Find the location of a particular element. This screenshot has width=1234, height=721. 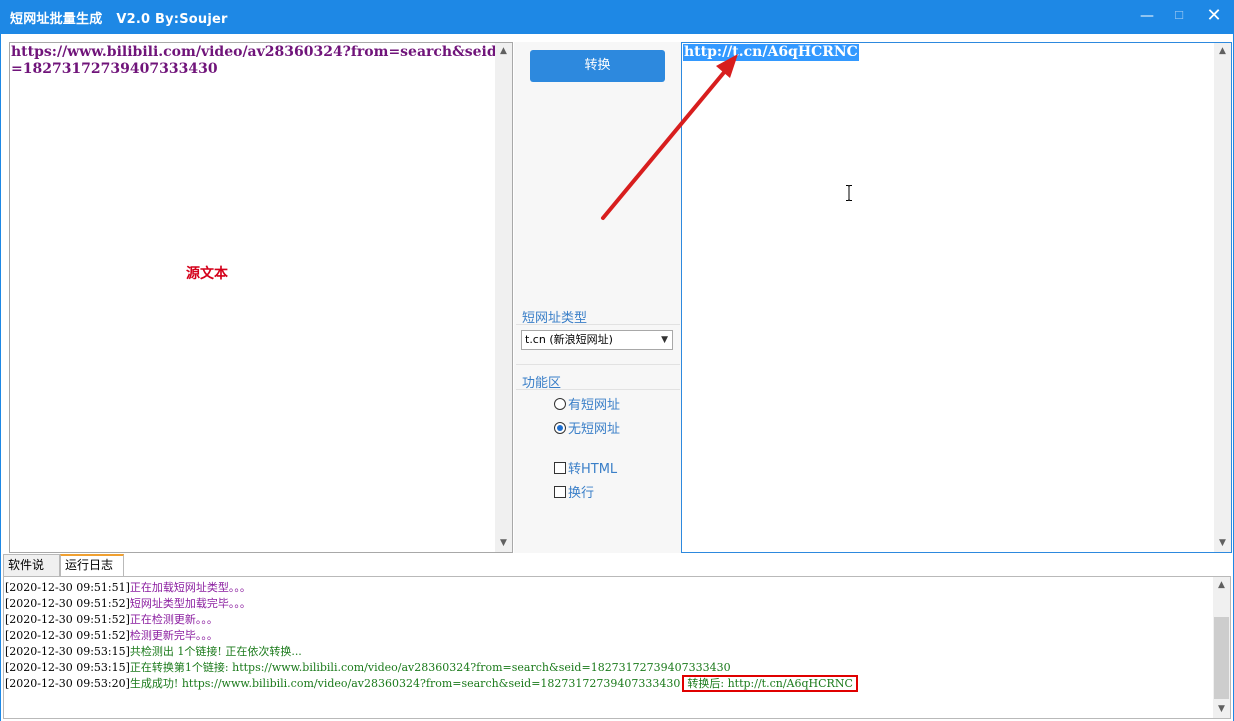

text-cursor-icon is located at coordinates (849, 193).